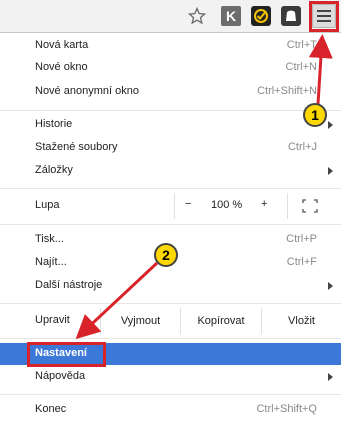 Image resolution: width=341 pixels, height=423 pixels. What do you see at coordinates (188, 204) in the screenshot?
I see `zoom-out-button: −` at bounding box center [188, 204].